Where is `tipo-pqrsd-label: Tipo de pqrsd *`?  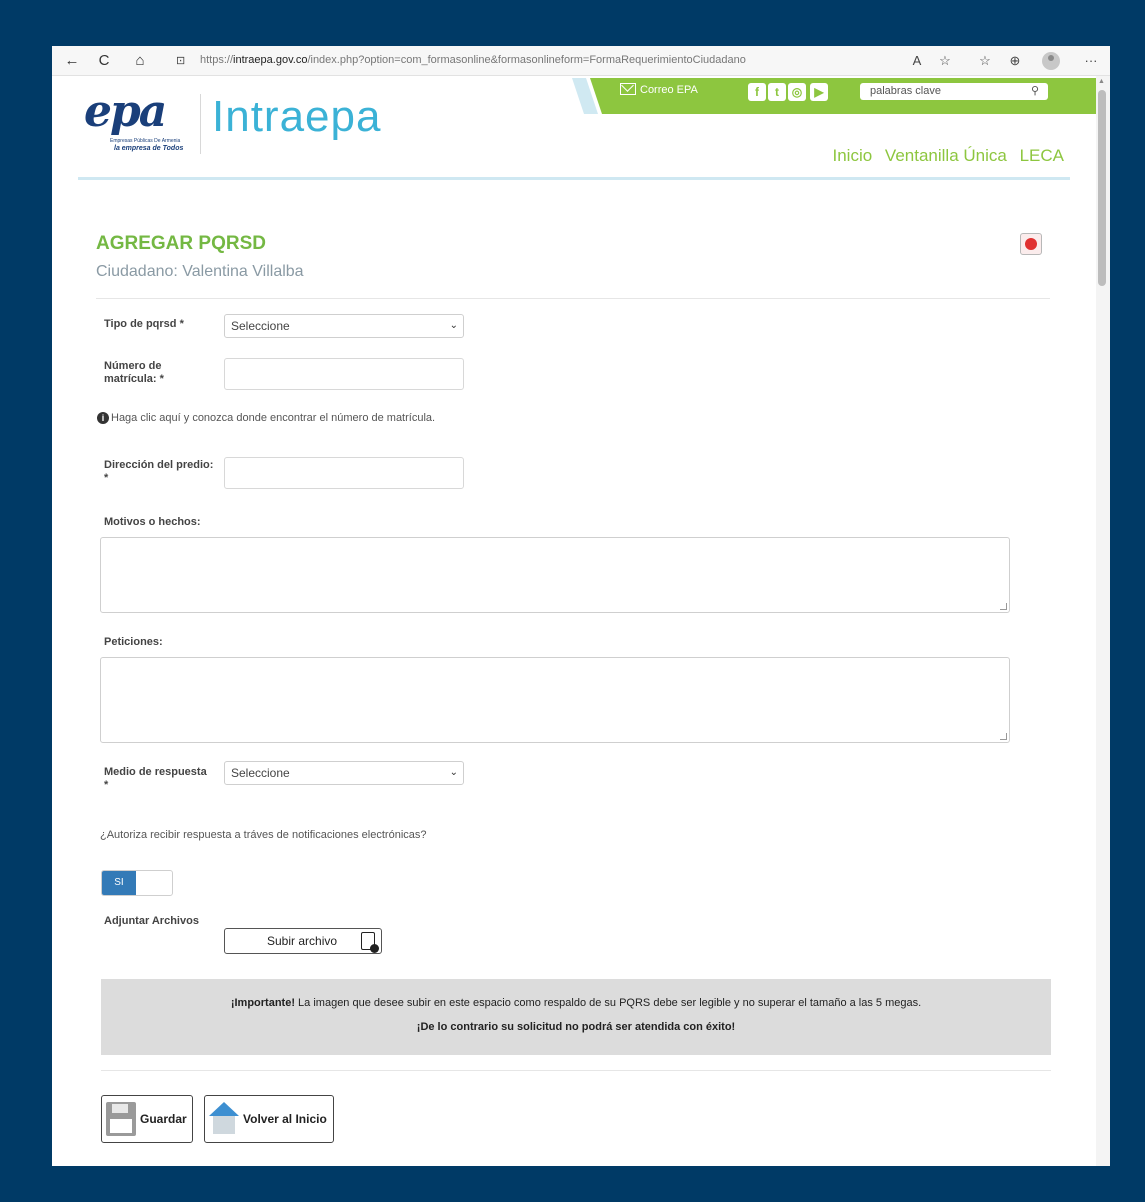 tipo-pqrsd-label: Tipo de pqrsd * is located at coordinates (144, 324).